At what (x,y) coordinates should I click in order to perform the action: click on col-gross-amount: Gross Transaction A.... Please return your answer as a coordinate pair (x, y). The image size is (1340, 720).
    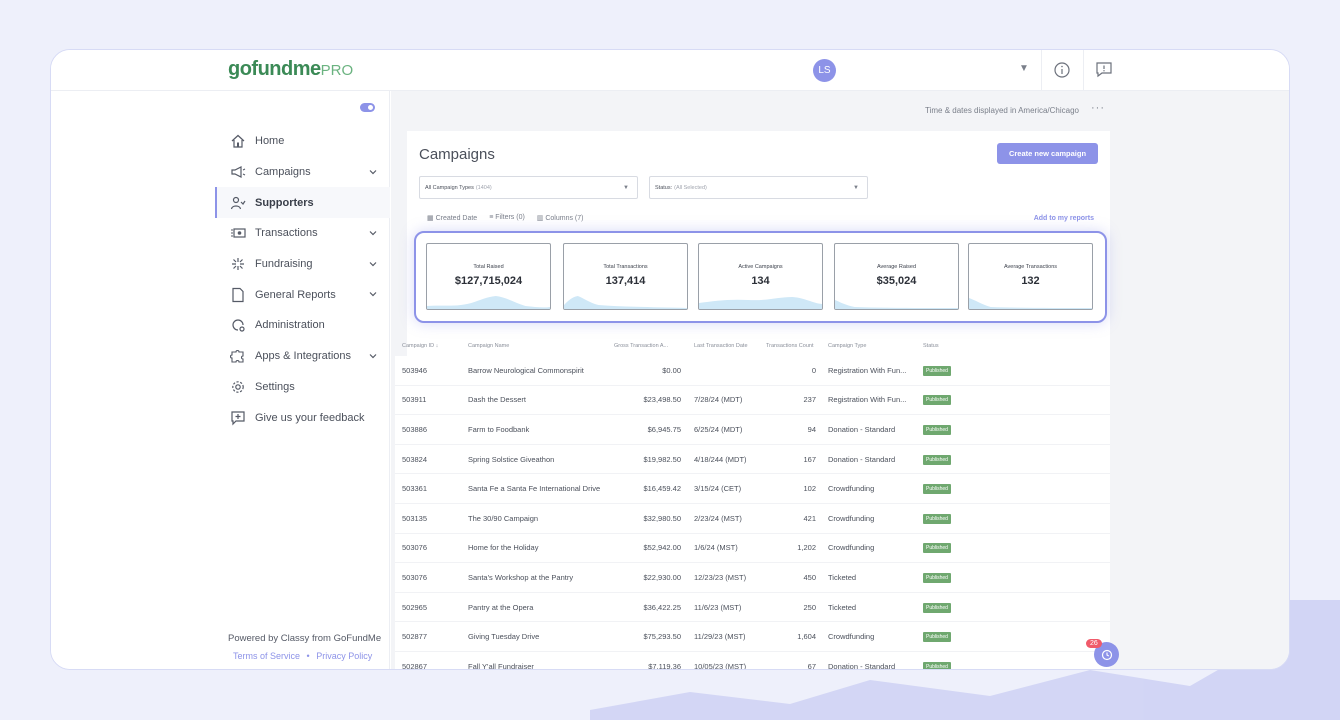
    Looking at the image, I should click on (649, 346).